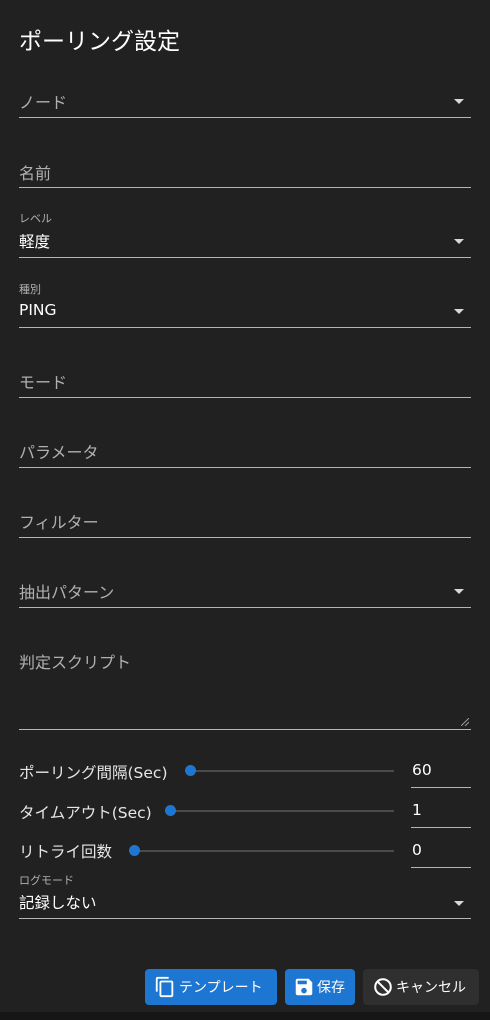 The height and width of the screenshot is (1020, 490). What do you see at coordinates (417, 810) in the screenshot?
I see `timeout-value: 1` at bounding box center [417, 810].